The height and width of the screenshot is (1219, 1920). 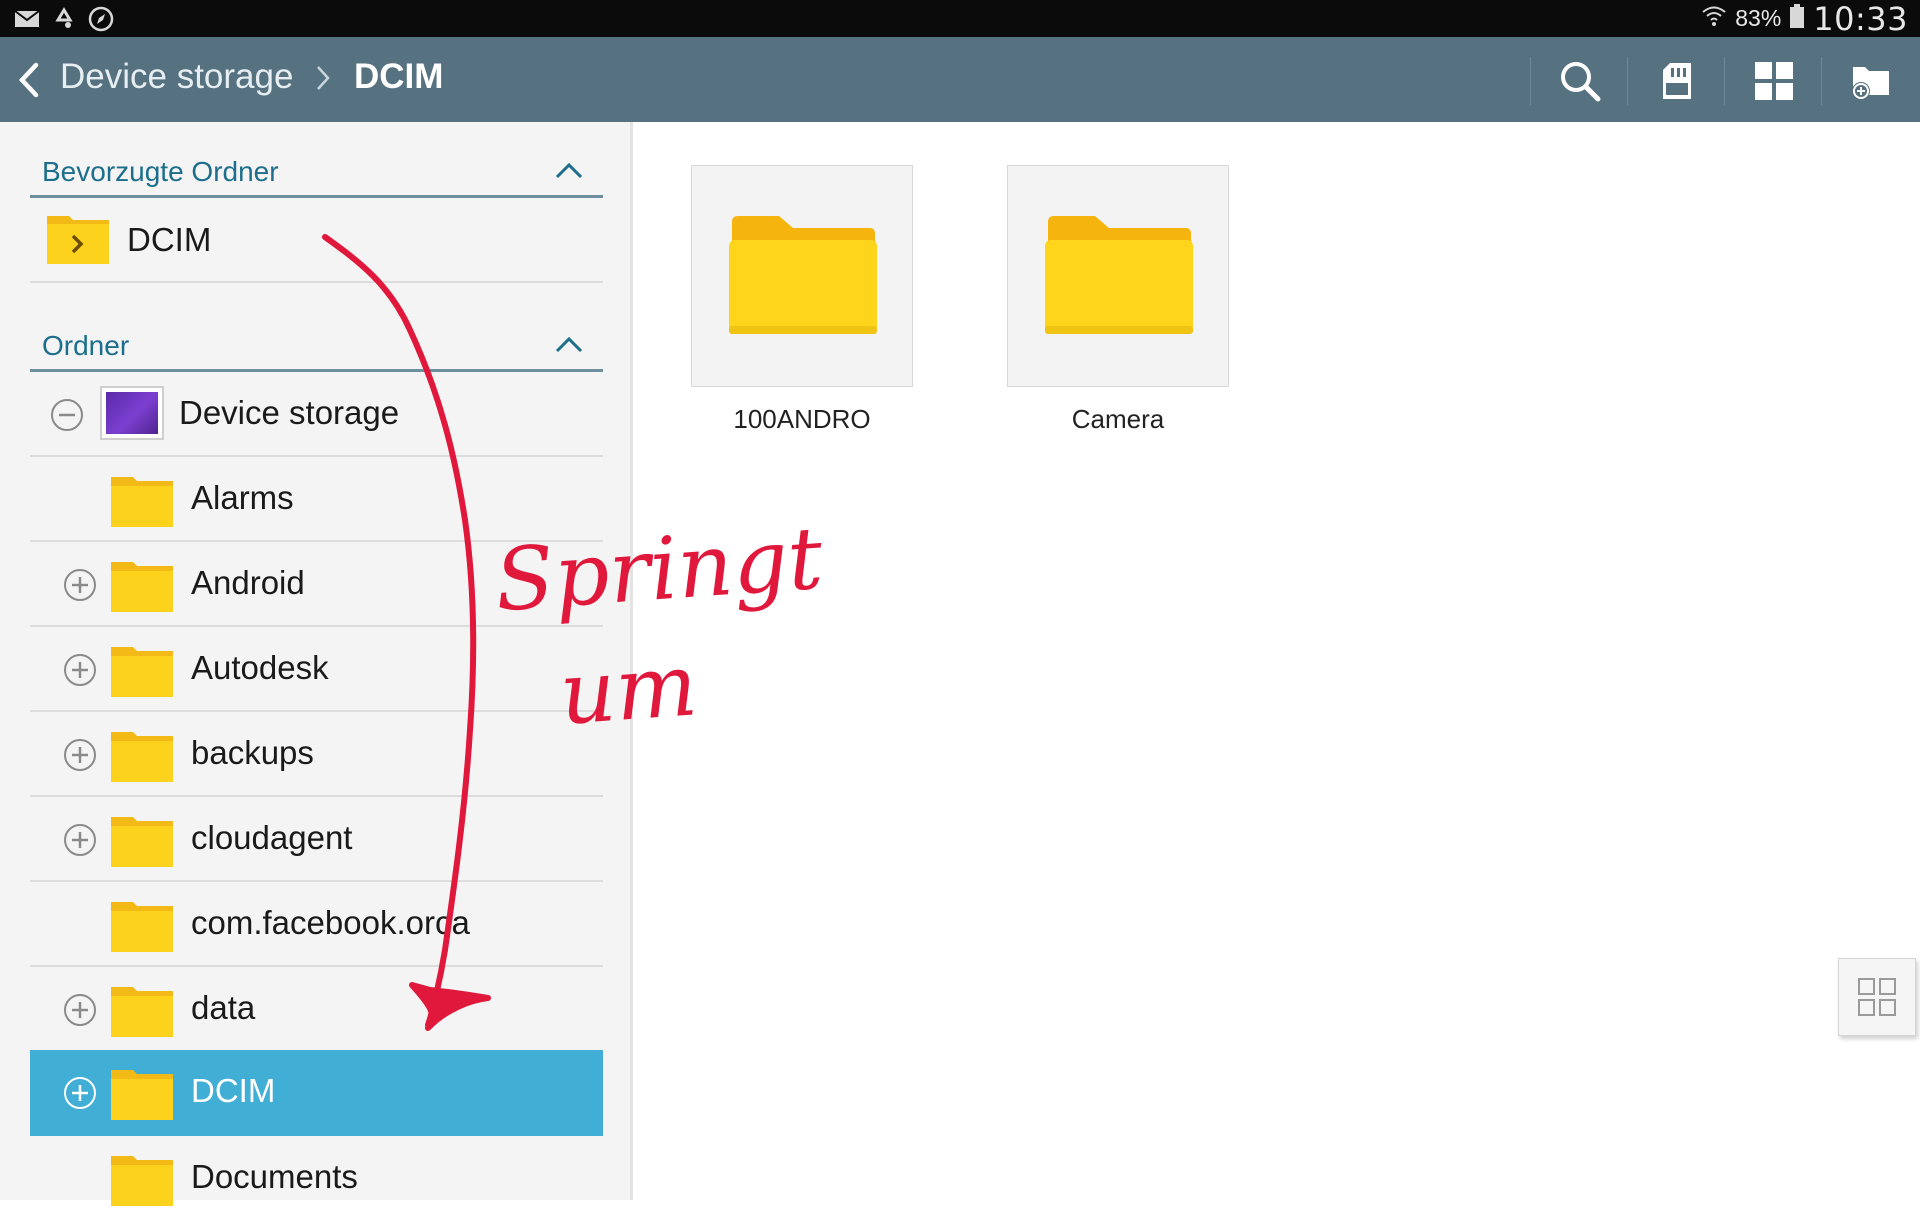 I want to click on favorites-header-label: Bevorzugte Ordner, so click(x=160, y=171).